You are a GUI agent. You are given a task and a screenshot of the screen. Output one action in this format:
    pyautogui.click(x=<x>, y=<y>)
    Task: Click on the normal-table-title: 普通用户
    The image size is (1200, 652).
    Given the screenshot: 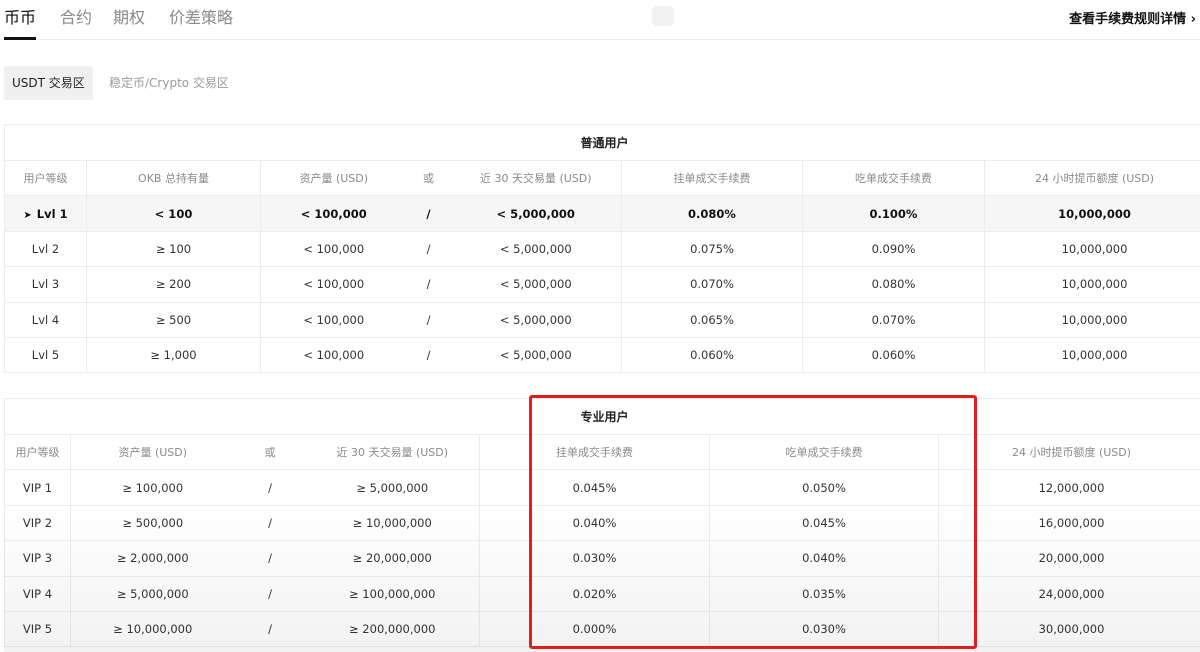 What is the action you would take?
    pyautogui.click(x=601, y=142)
    